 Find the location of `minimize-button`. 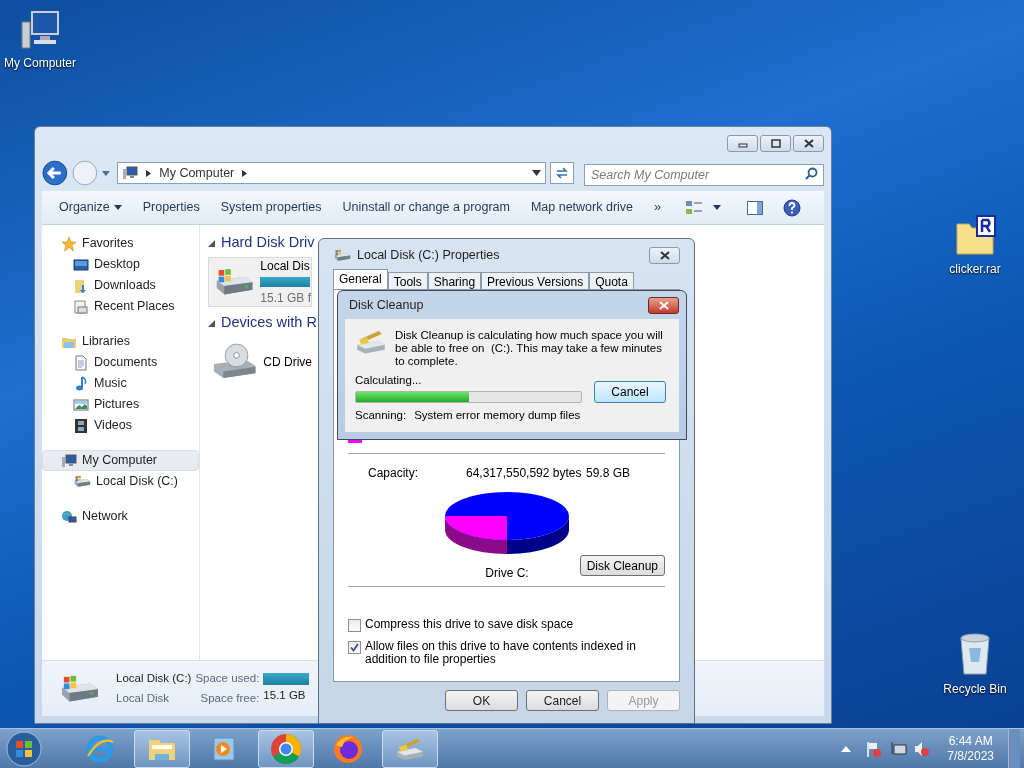

minimize-button is located at coordinates (742, 143).